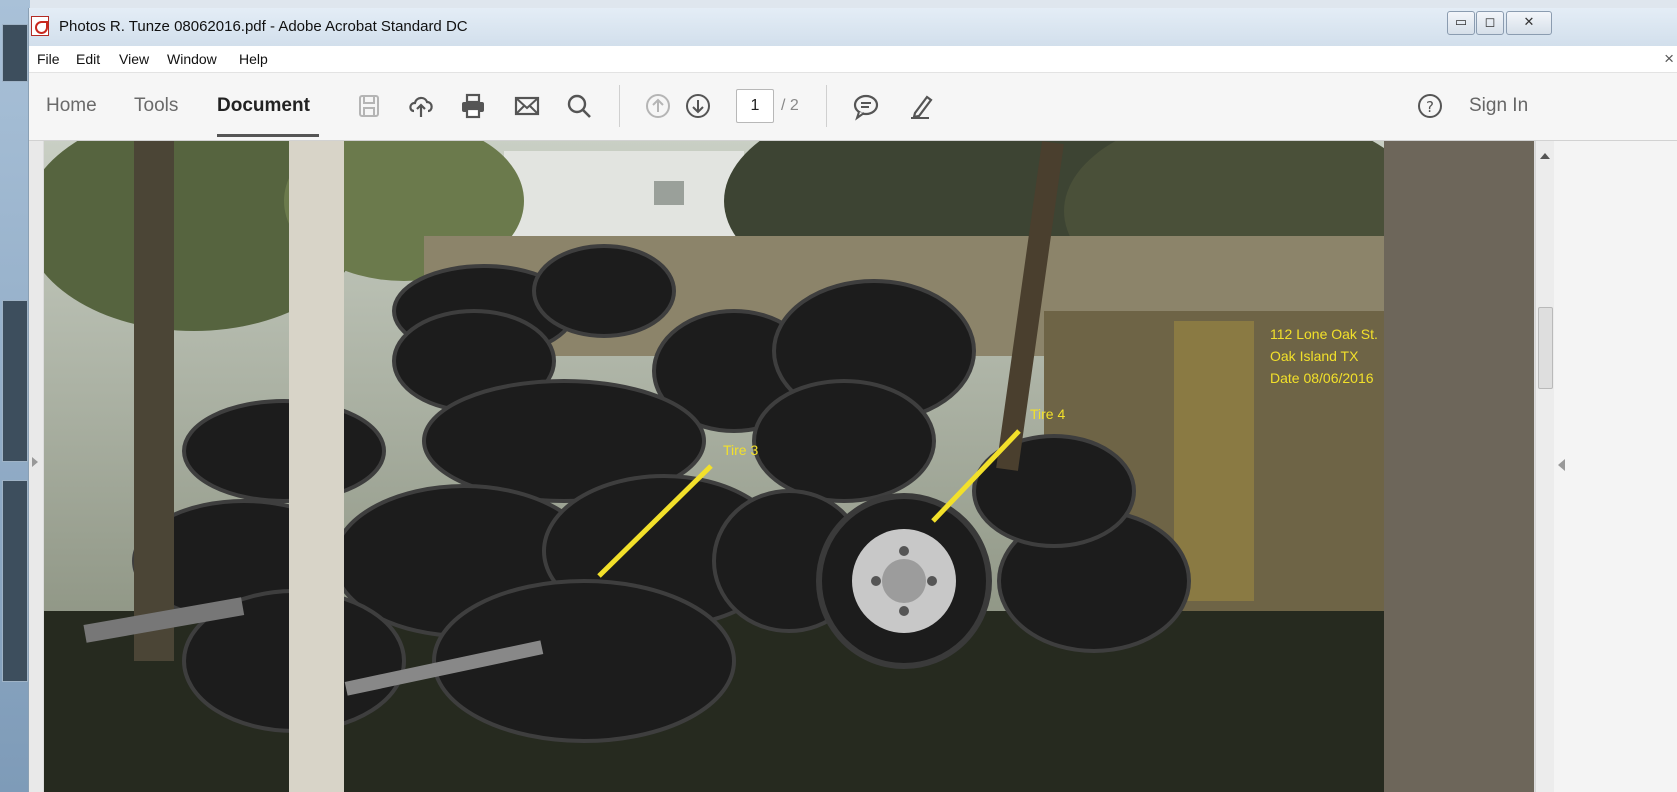  What do you see at coordinates (263, 106) in the screenshot?
I see `tab-document: Document` at bounding box center [263, 106].